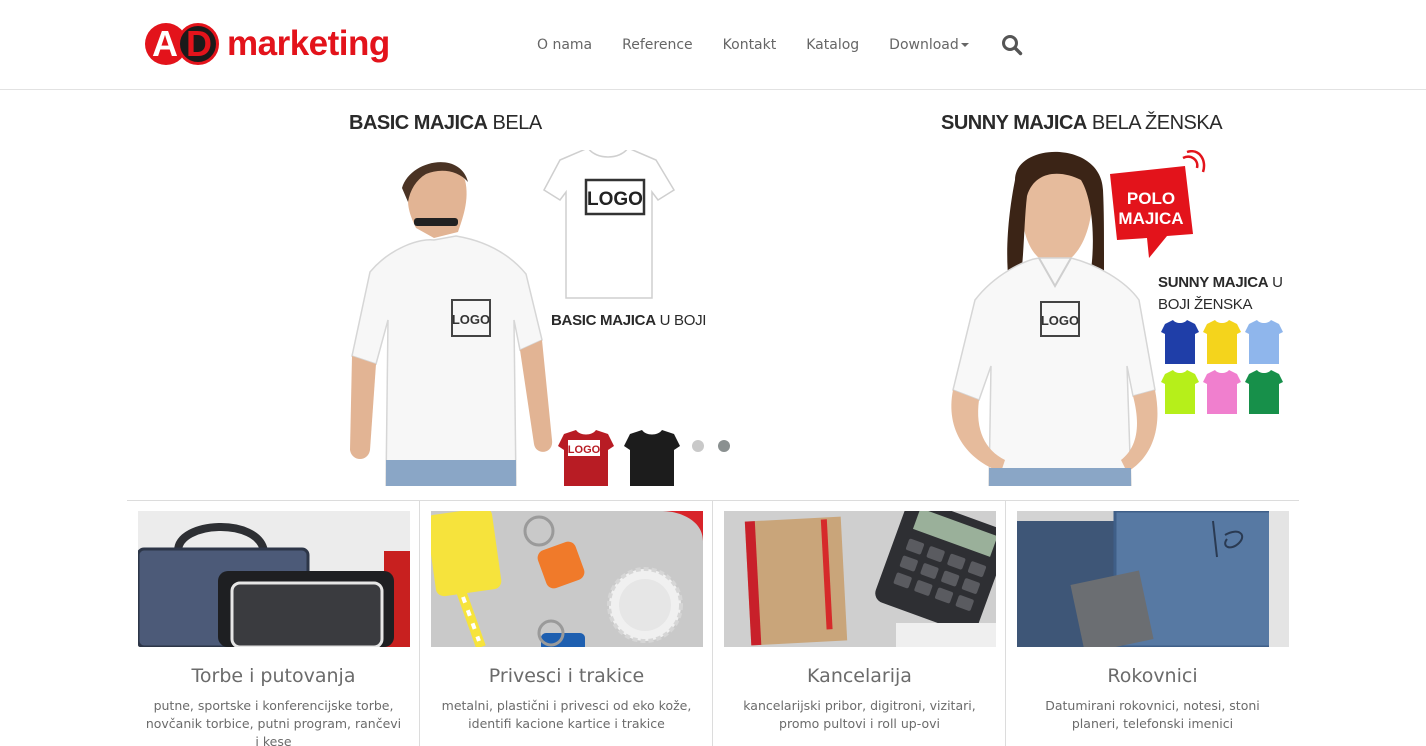  I want to click on logo-mark-icon: A D, so click(184, 44).